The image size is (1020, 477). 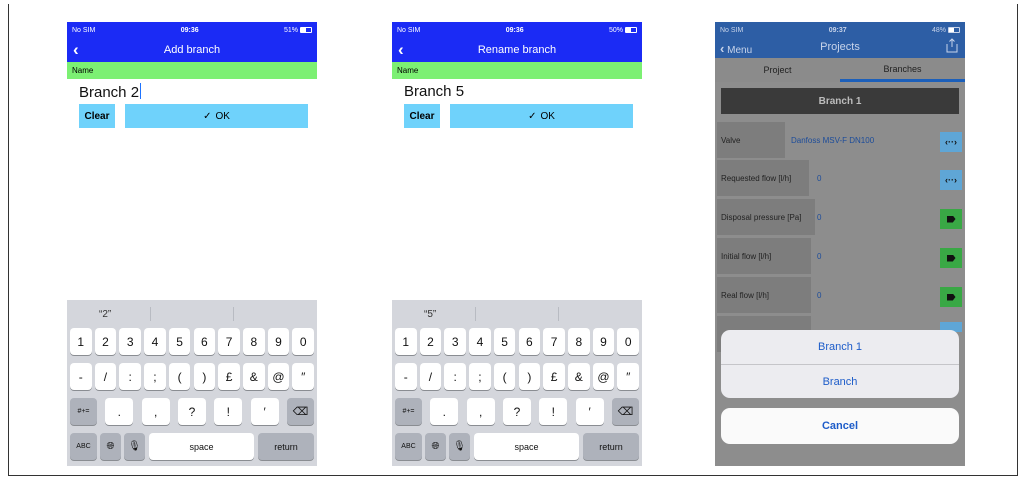 What do you see at coordinates (902, 70) in the screenshot?
I see `tab-branches: Branches` at bounding box center [902, 70].